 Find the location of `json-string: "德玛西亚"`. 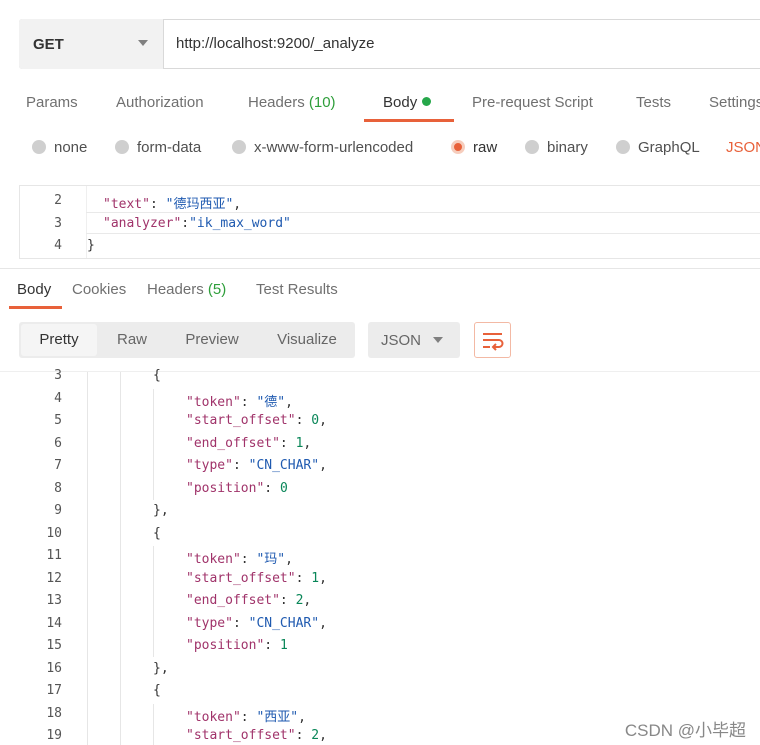

json-string: "德玛西亚" is located at coordinates (199, 204).